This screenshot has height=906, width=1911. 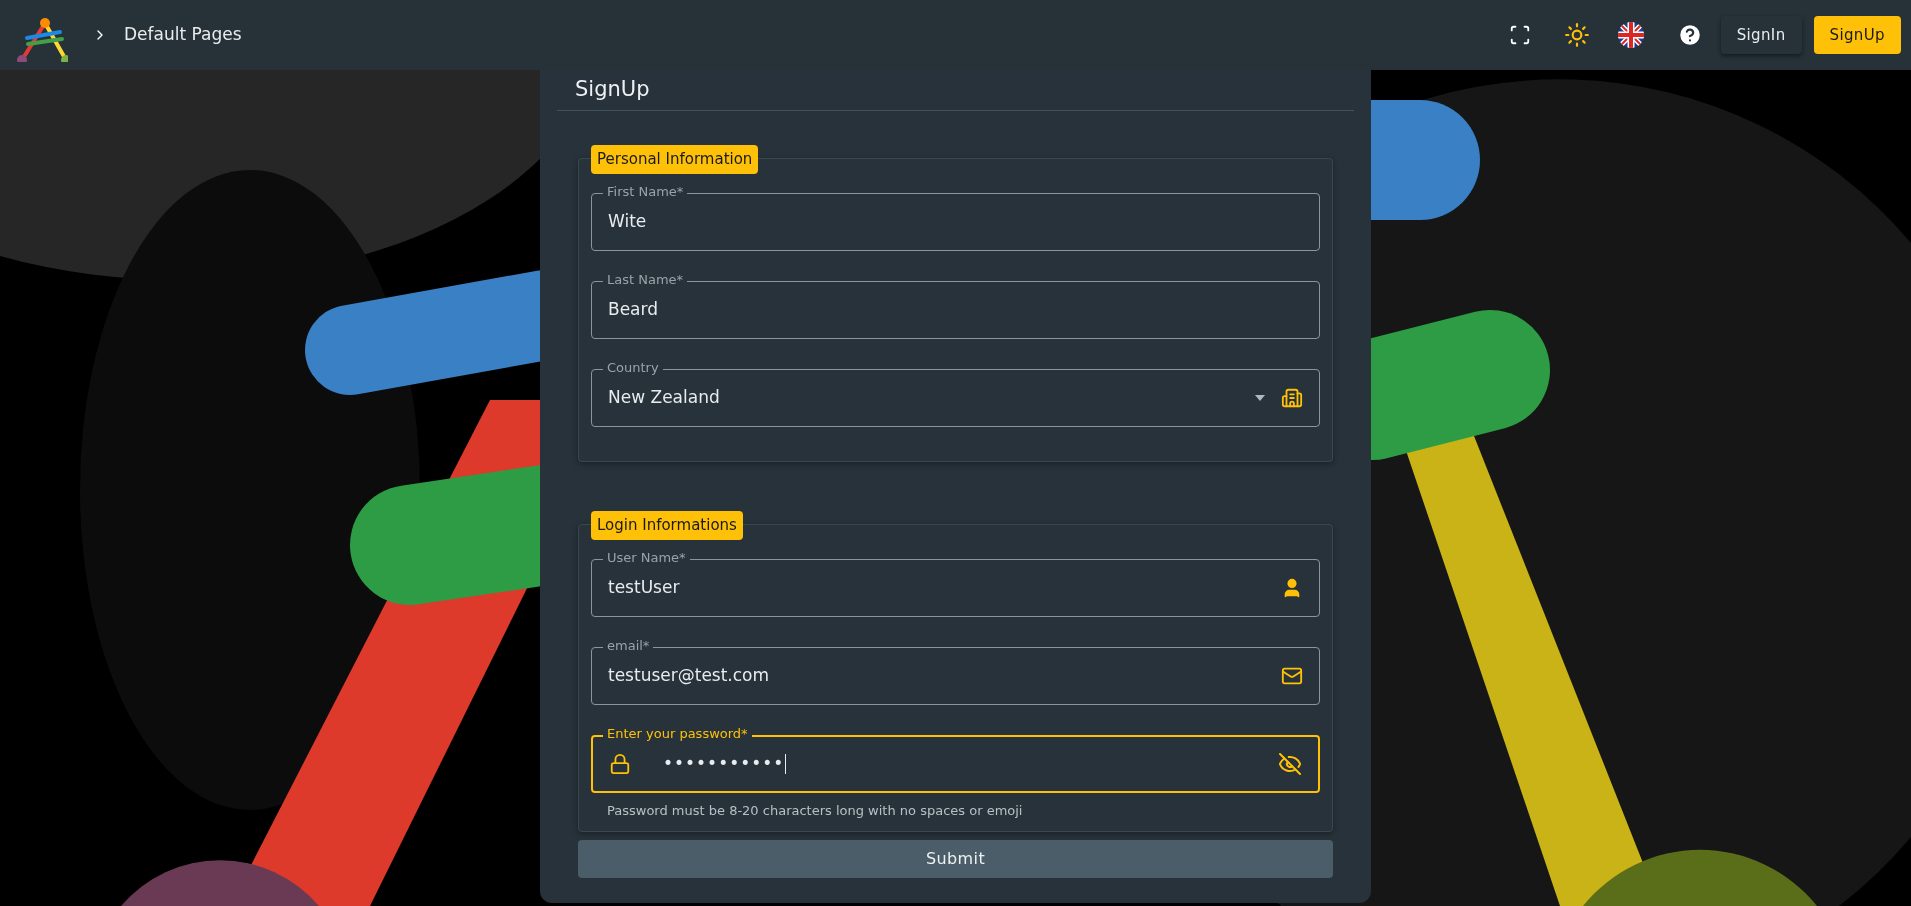 I want to click on dropdown-caret-icon, so click(x=1260, y=398).